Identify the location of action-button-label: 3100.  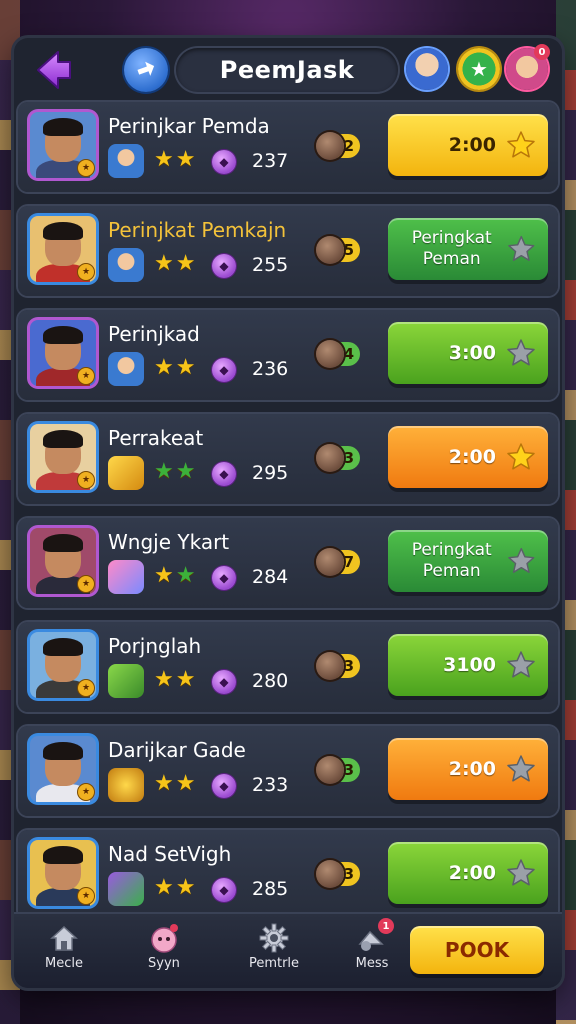
(469, 665).